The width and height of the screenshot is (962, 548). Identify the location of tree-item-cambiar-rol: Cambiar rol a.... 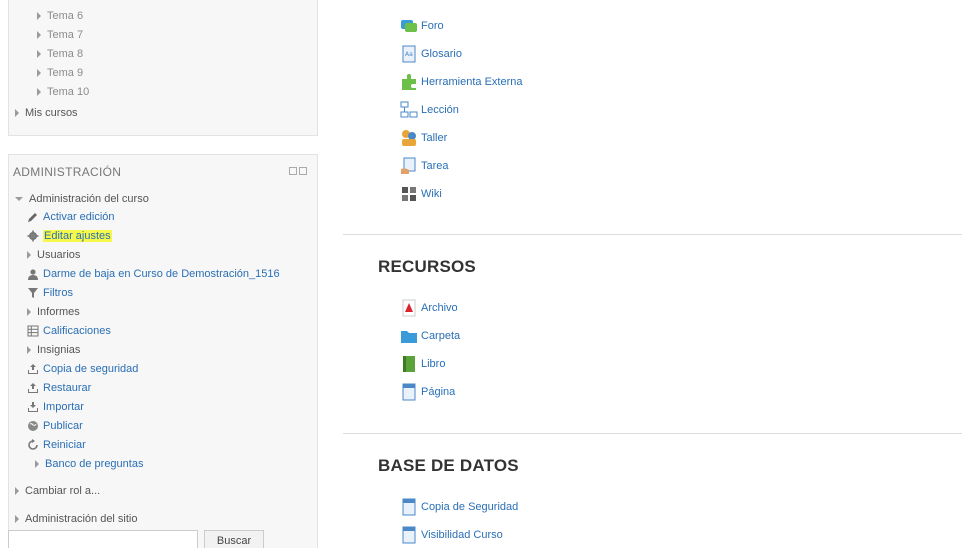
(57, 491).